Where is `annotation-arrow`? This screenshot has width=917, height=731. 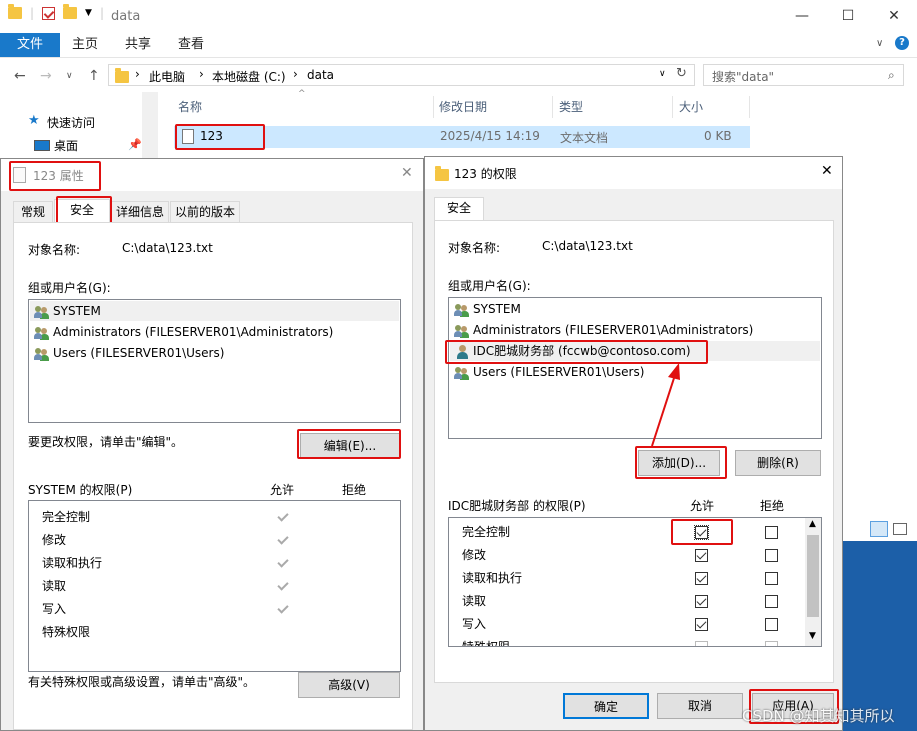
annotation-arrow is located at coordinates (665, 405).